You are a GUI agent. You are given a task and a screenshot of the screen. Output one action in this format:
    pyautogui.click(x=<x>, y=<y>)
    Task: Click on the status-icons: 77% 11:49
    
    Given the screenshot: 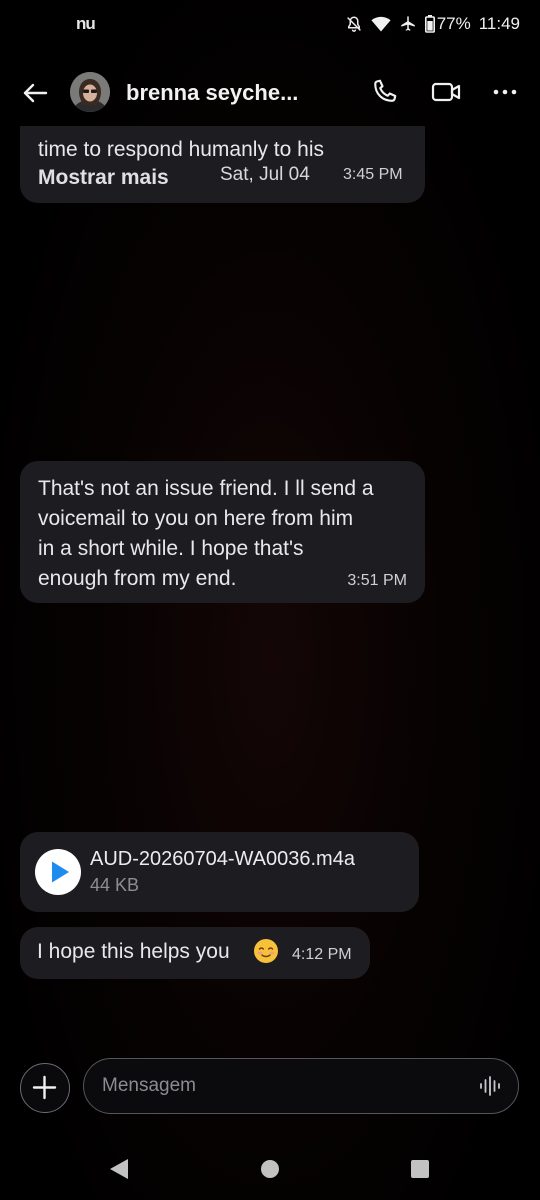 What is the action you would take?
    pyautogui.click(x=432, y=24)
    